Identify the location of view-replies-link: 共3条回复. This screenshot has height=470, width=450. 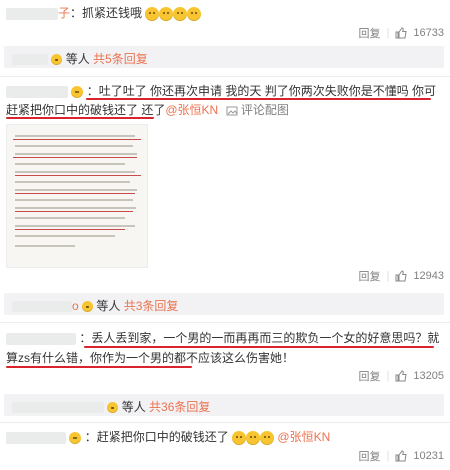
(151, 306).